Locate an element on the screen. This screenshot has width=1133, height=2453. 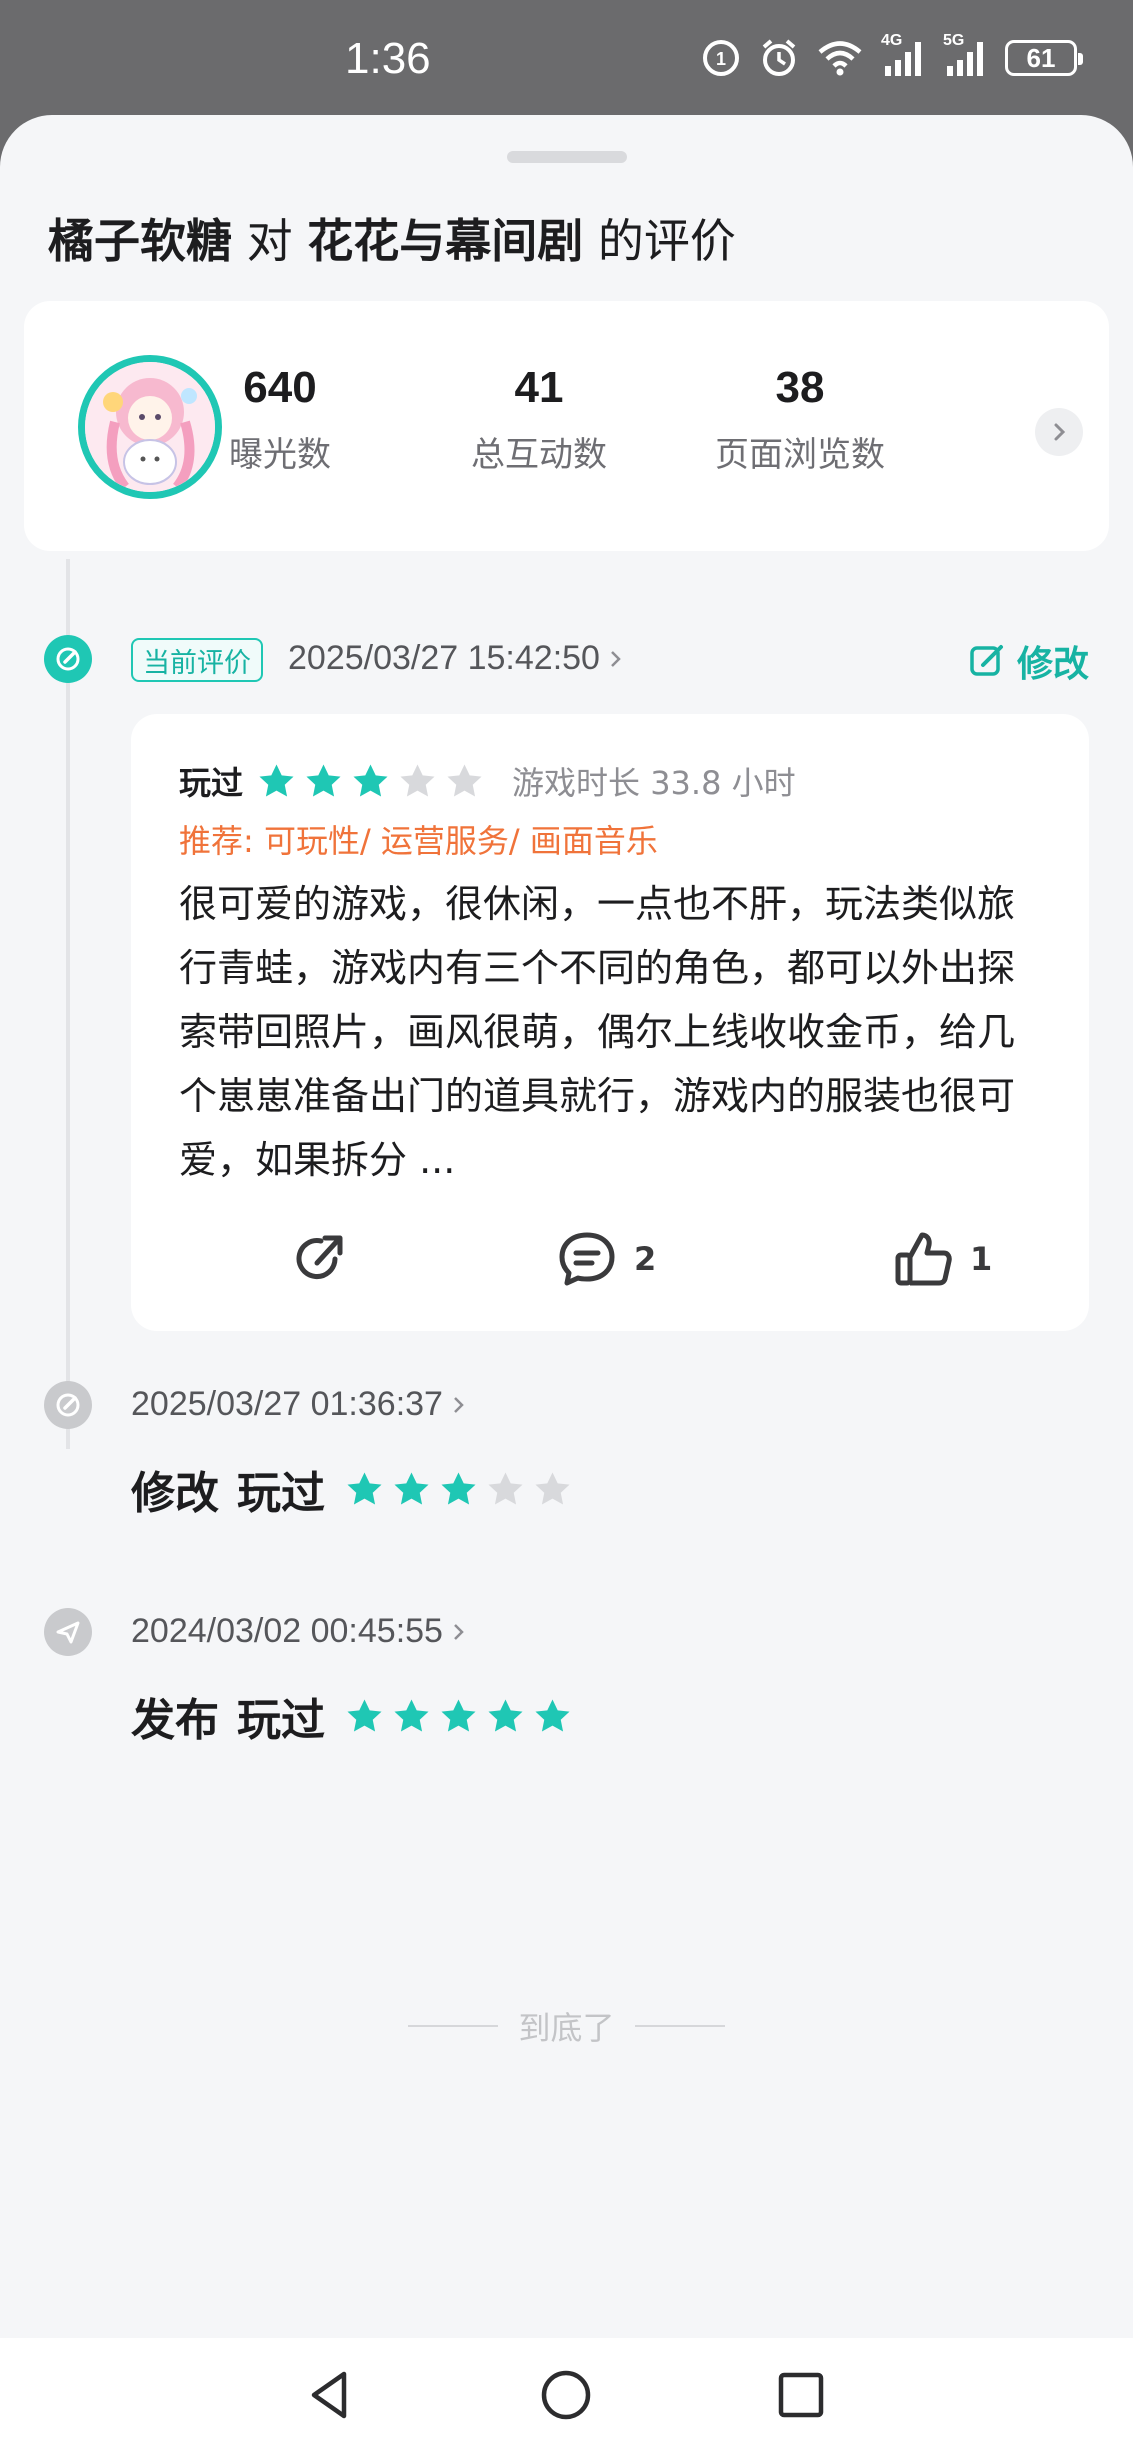
home-circle-icon is located at coordinates (566, 2395).